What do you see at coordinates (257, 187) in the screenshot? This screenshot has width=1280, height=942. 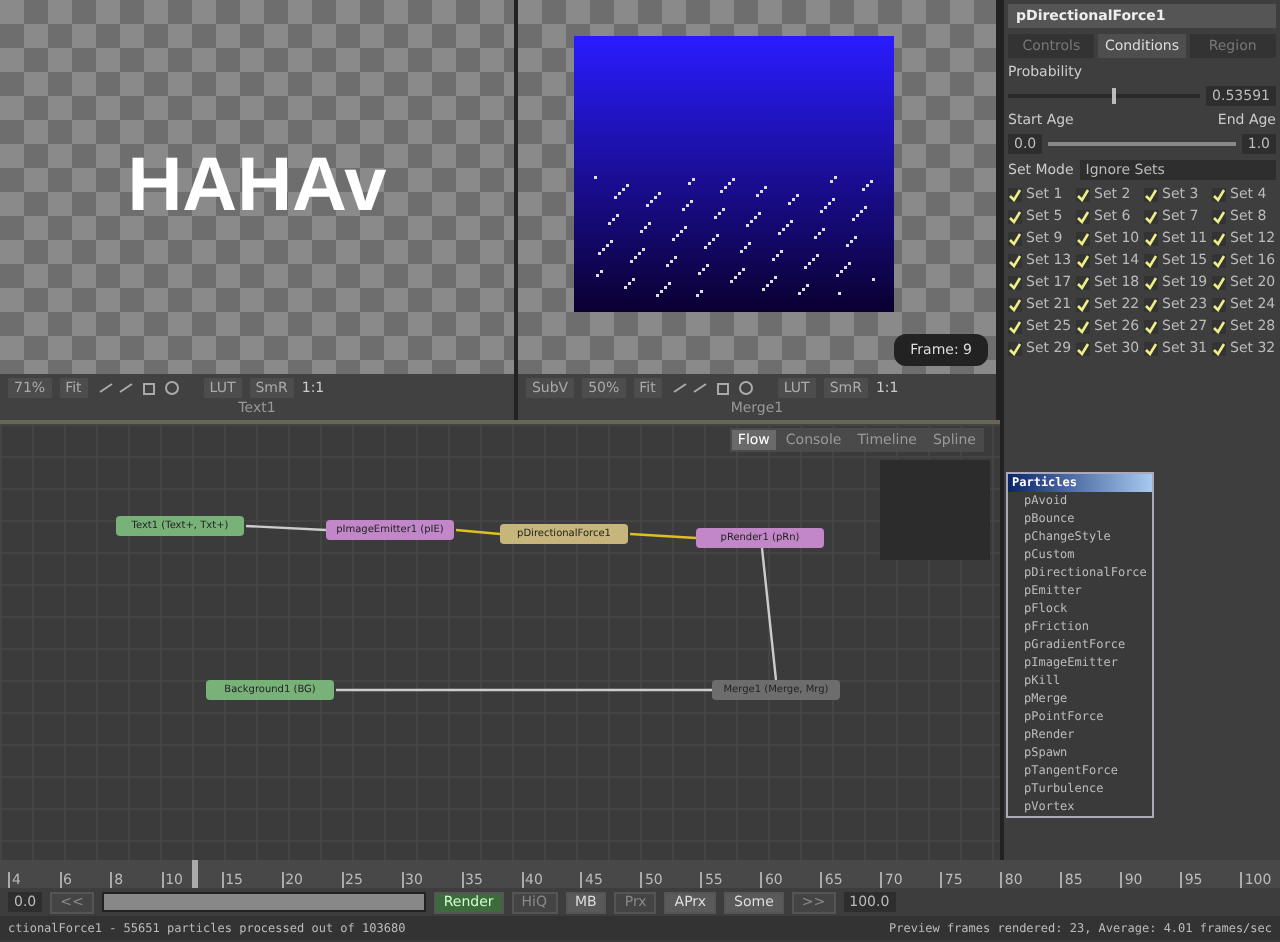 I see `viewer-text: HAHAv` at bounding box center [257, 187].